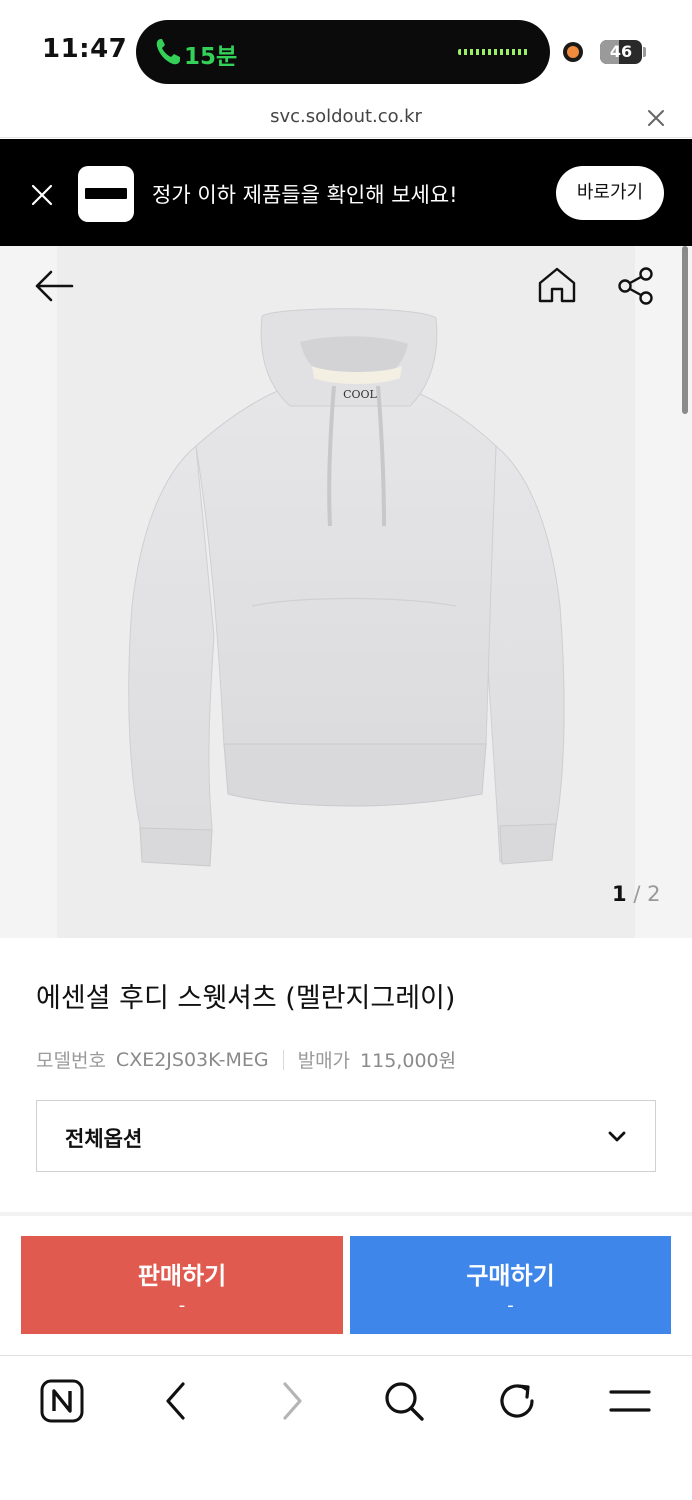 The width and height of the screenshot is (692, 1500). What do you see at coordinates (346, 1427) in the screenshot?
I see `browser-toolbar` at bounding box center [346, 1427].